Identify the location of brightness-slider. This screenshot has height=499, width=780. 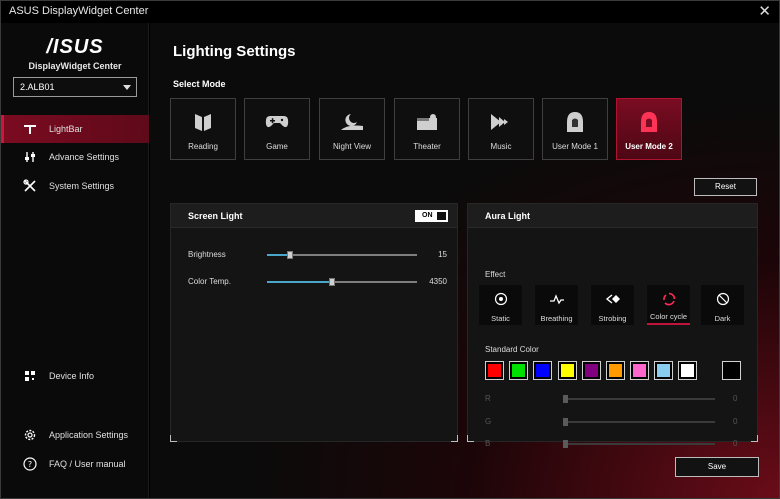
(342, 255).